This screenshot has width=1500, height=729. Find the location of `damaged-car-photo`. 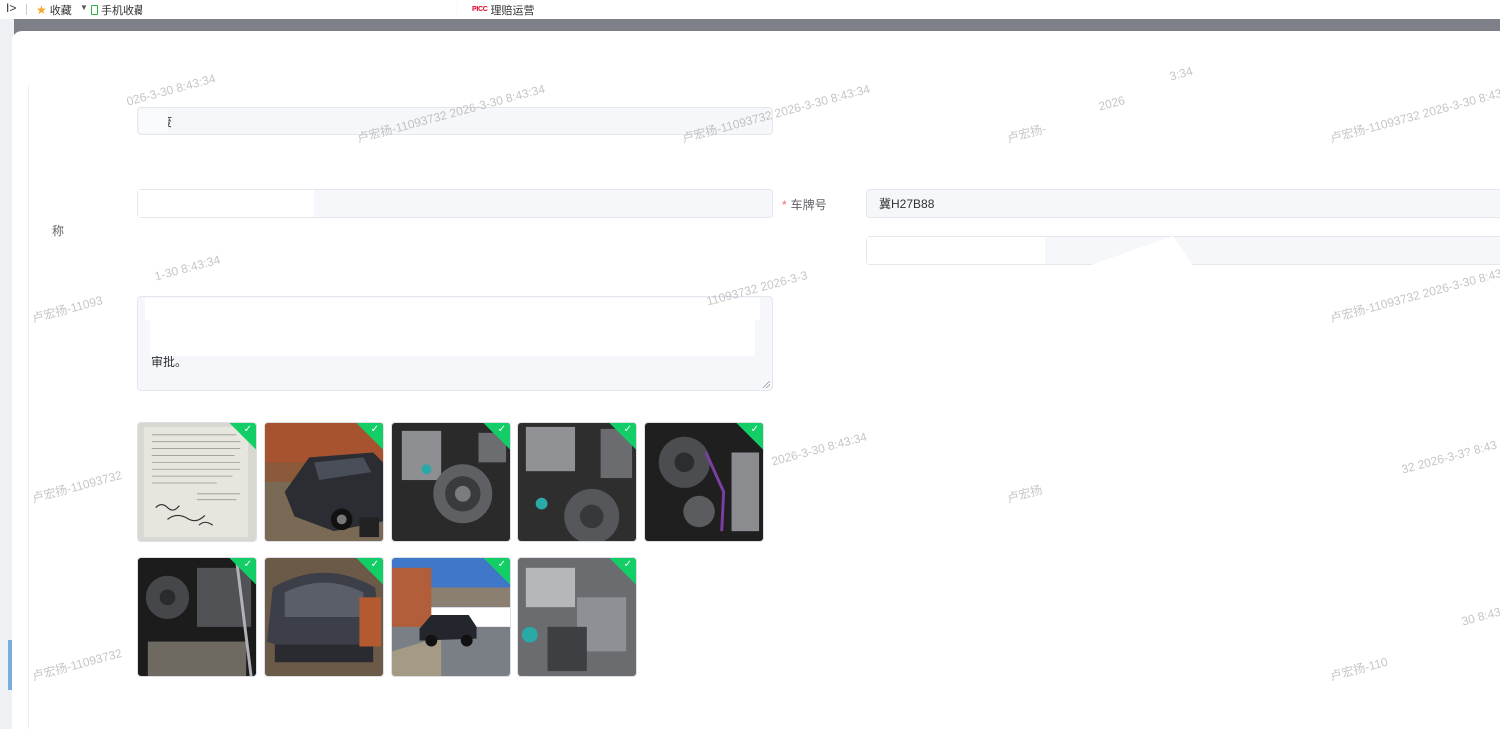

damaged-car-photo is located at coordinates (324, 482).